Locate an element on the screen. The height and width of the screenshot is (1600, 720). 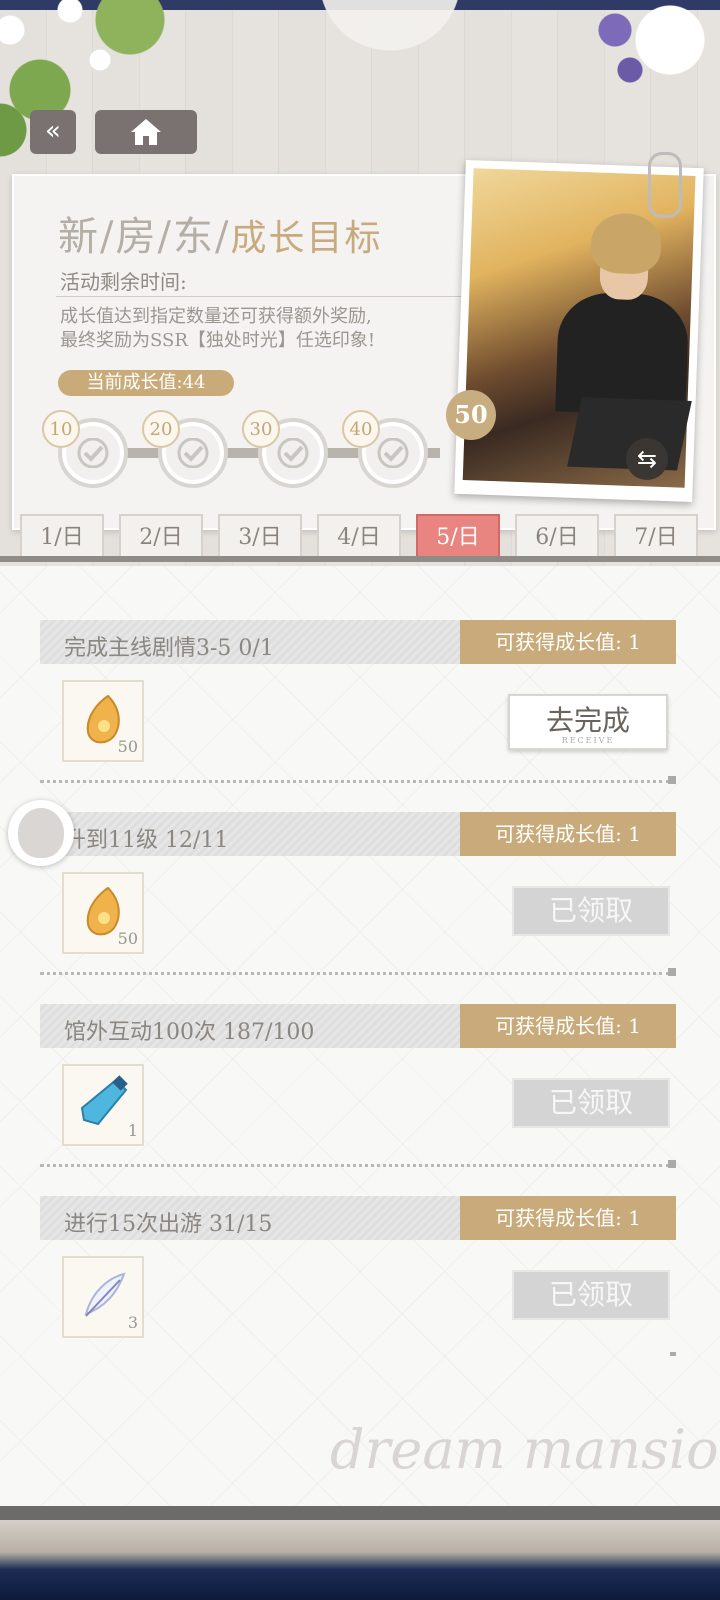
swap-icon: ⇆ is located at coordinates (647, 459).